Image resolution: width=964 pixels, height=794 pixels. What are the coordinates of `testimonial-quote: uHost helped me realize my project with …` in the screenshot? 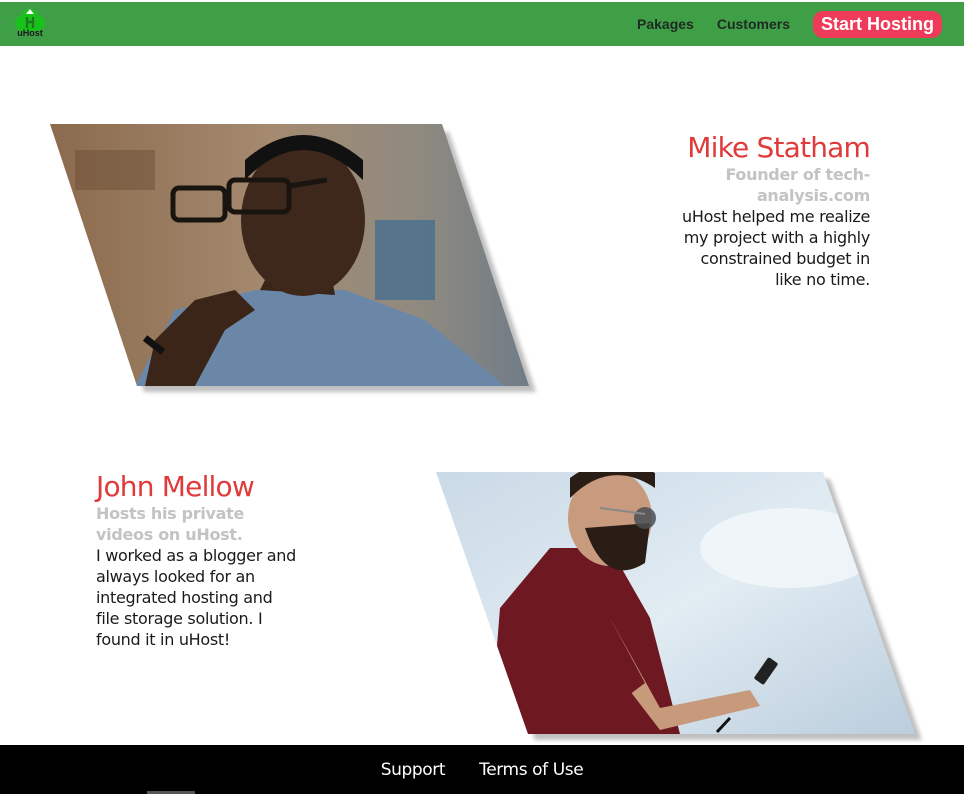 It's located at (776, 248).